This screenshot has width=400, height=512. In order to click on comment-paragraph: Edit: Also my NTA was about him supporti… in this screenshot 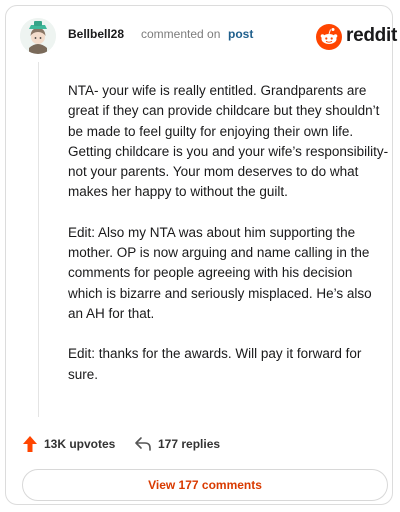, I will do `click(220, 272)`.